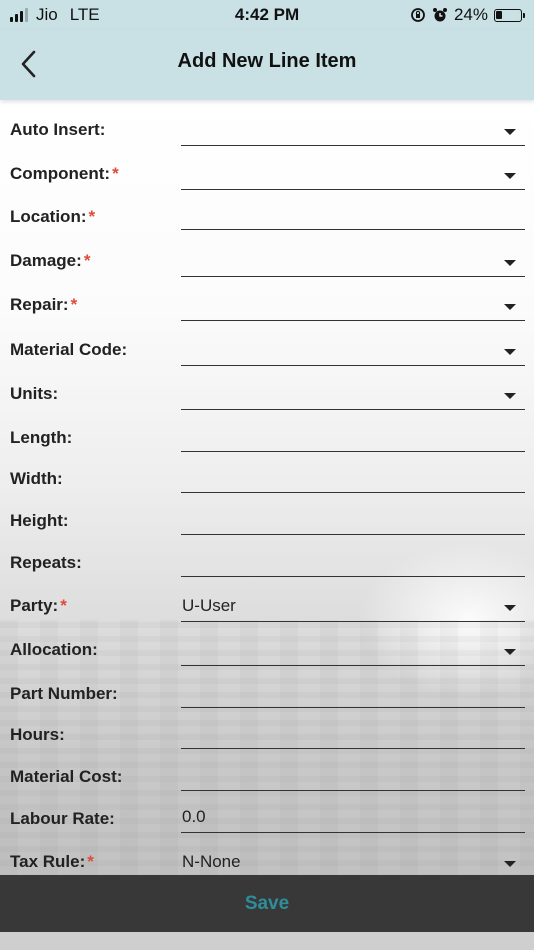 This screenshot has width=534, height=950. I want to click on save-label: Save, so click(267, 903).